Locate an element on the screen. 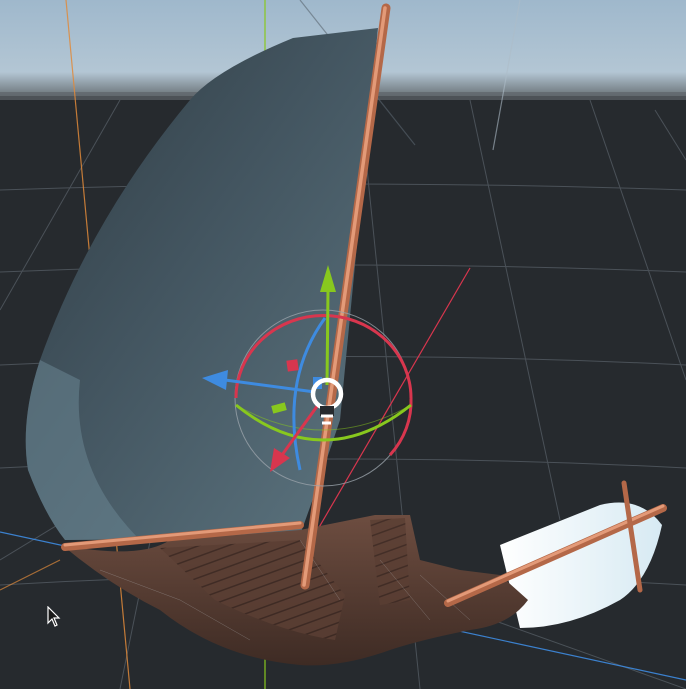 This screenshot has height=689, width=686. gizmo-plane-handle-red is located at coordinates (292, 365).